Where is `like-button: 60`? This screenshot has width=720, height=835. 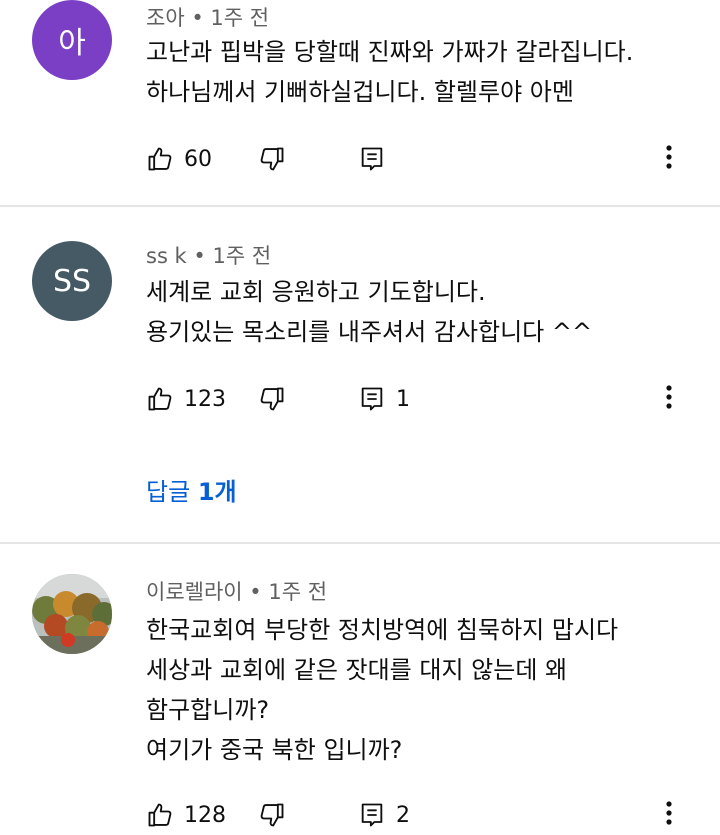 like-button: 60 is located at coordinates (179, 159).